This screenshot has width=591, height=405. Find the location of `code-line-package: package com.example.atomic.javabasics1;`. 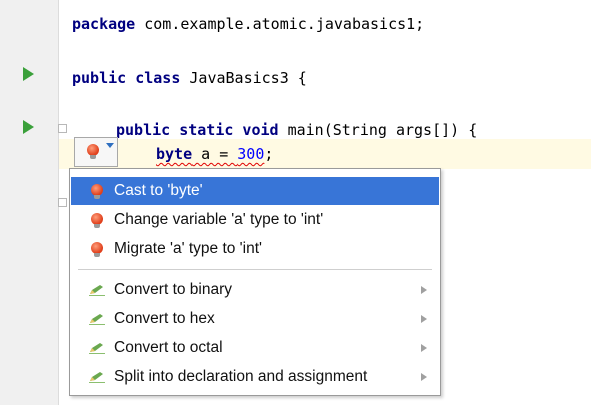

code-line-package: package com.example.atomic.javabasics1; is located at coordinates (248, 24).